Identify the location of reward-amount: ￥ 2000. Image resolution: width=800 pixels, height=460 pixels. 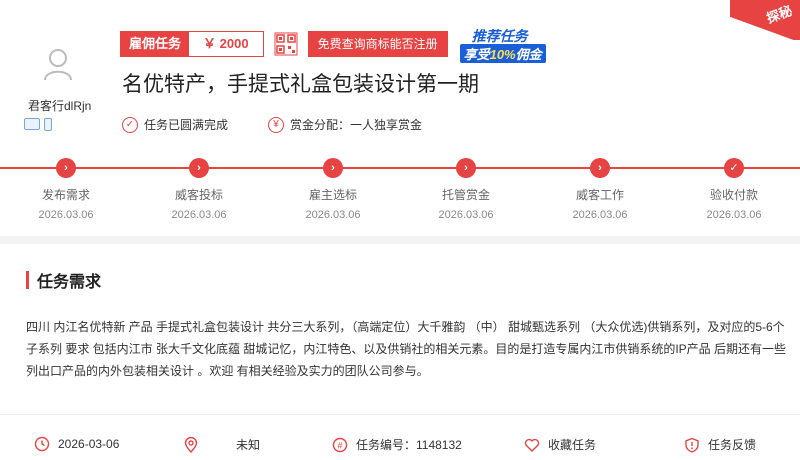
(226, 44).